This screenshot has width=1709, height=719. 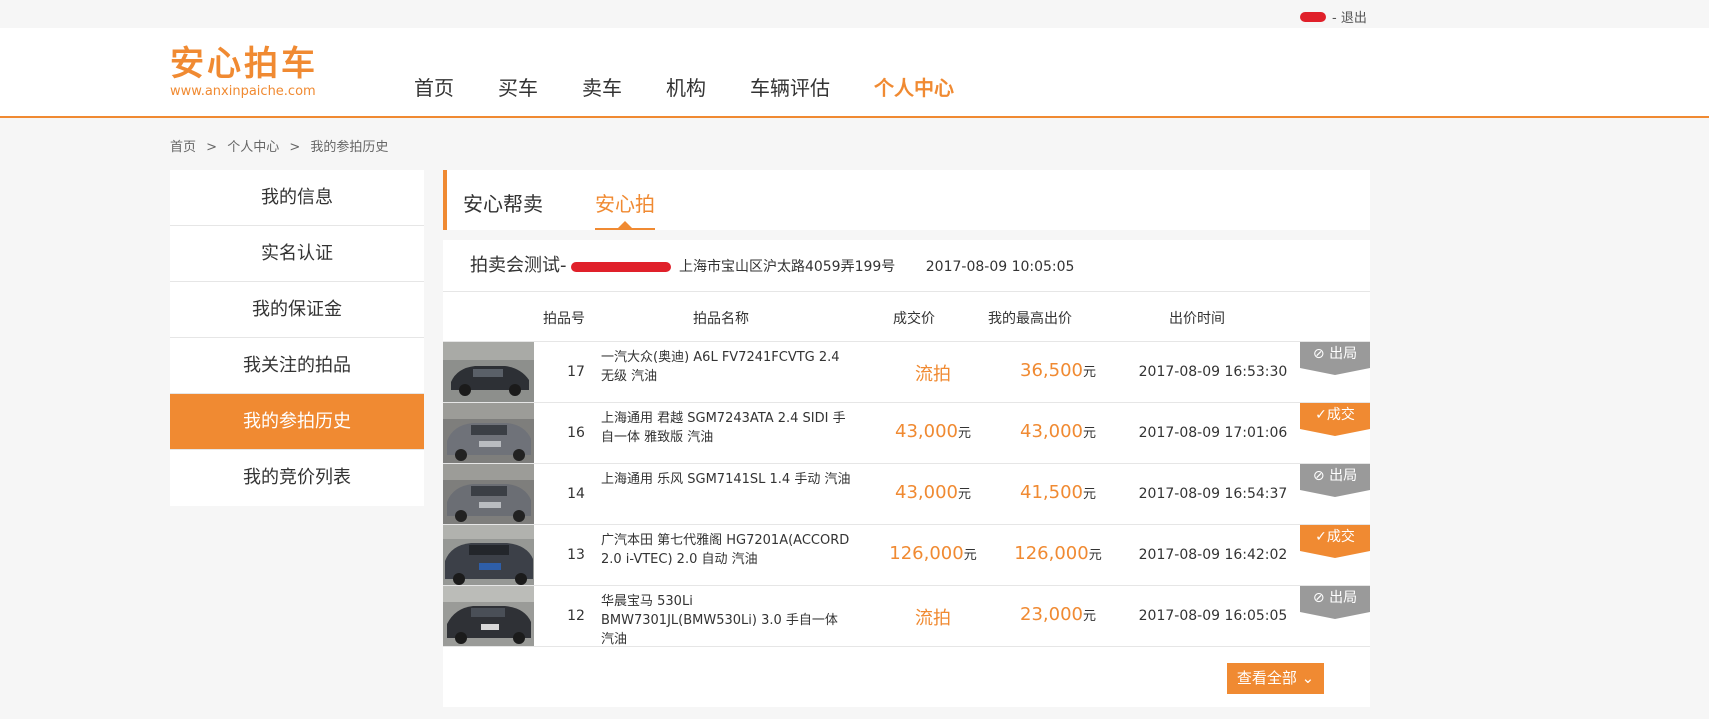 What do you see at coordinates (721, 319) in the screenshot?
I see `col-lot-name: 拍品名称` at bounding box center [721, 319].